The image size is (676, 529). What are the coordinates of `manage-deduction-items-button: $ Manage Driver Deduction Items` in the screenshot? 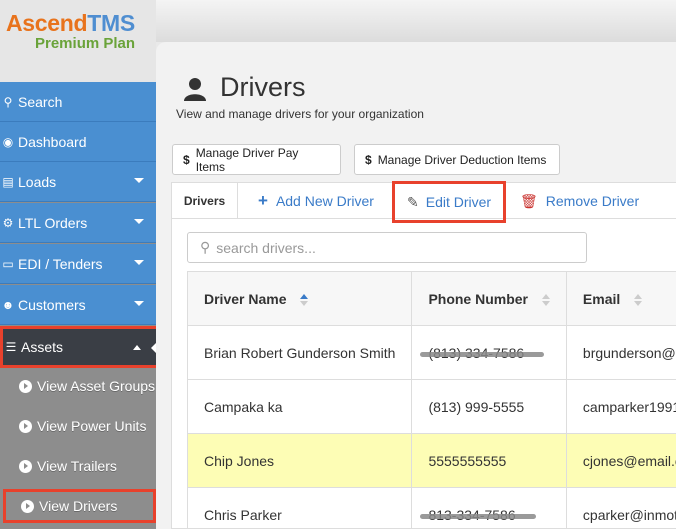 It's located at (457, 159).